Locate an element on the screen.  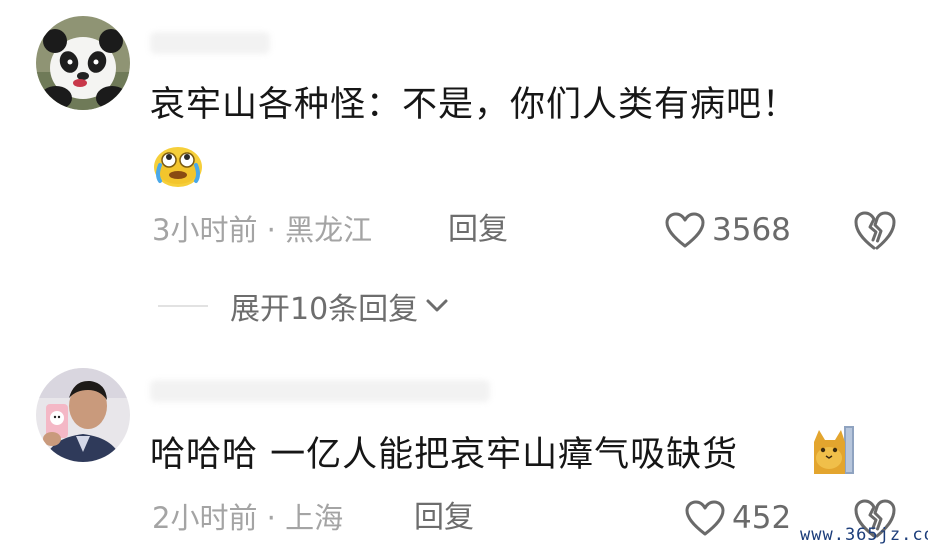
comment-location: 黑龙江 is located at coordinates (329, 230).